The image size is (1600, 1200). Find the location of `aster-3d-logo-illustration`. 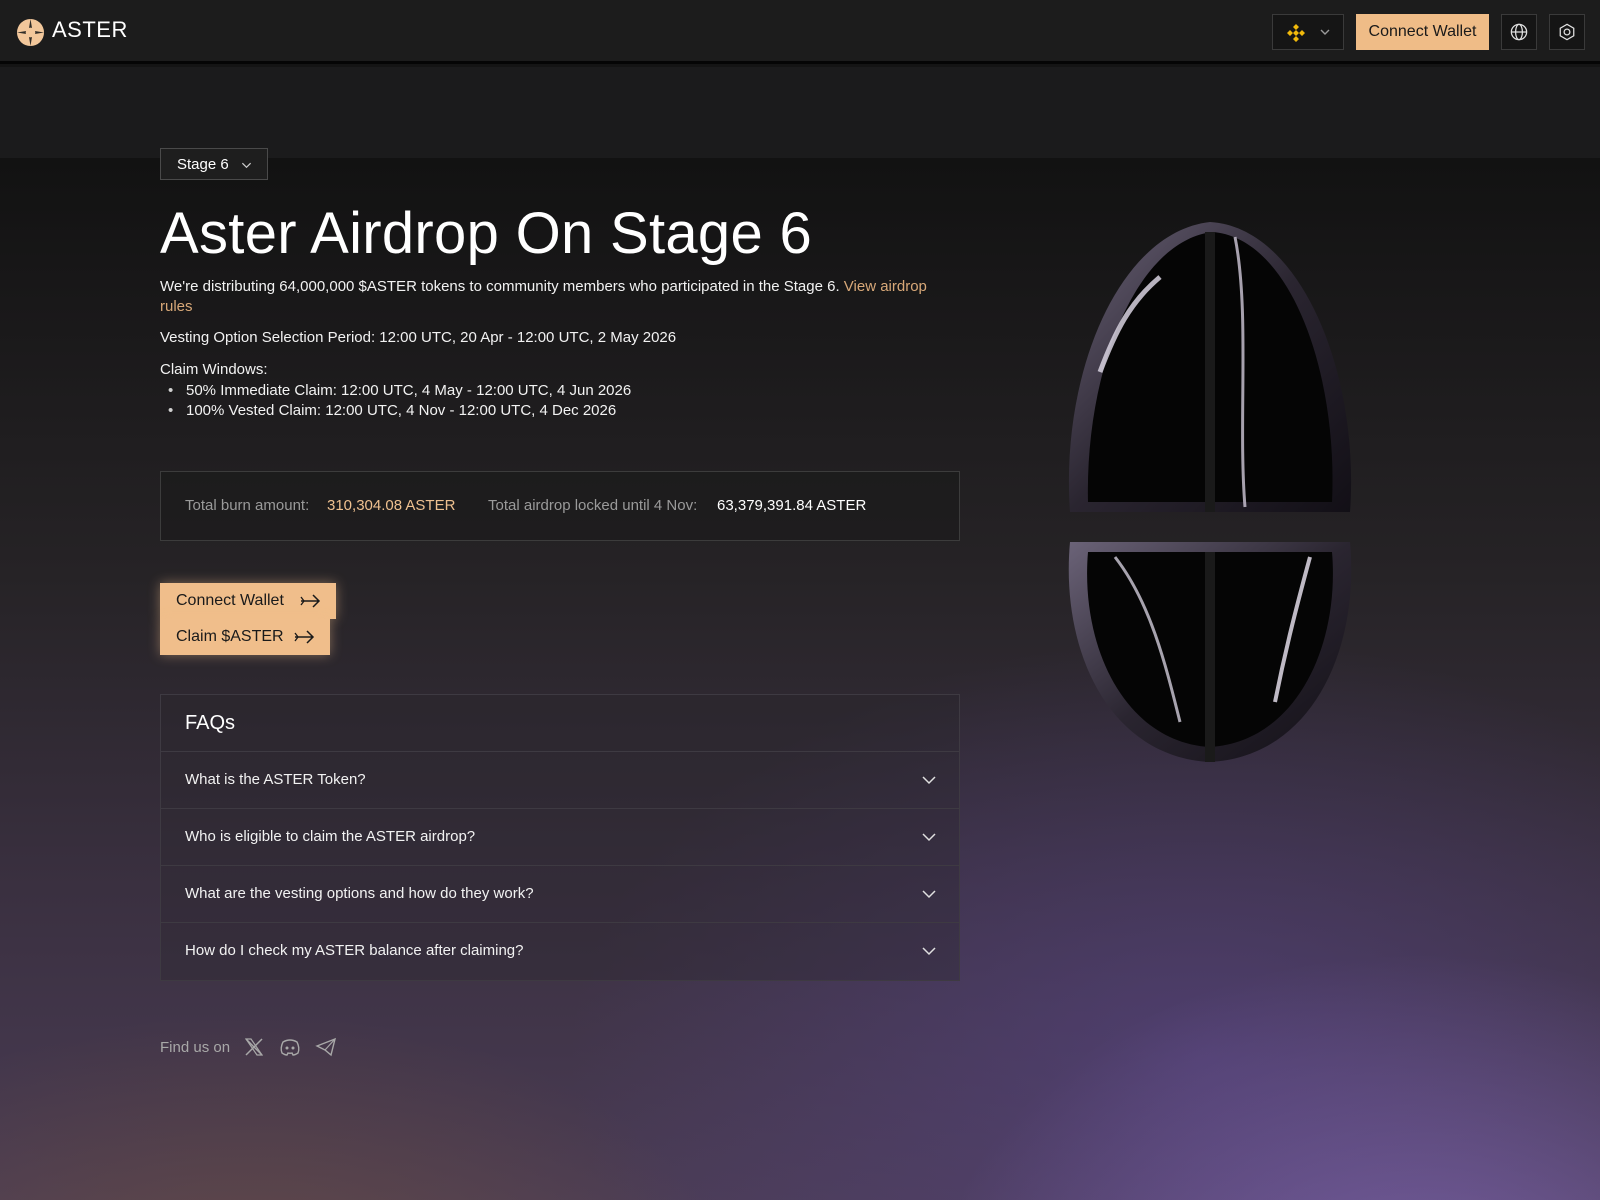

aster-3d-logo-illustration is located at coordinates (1210, 492).